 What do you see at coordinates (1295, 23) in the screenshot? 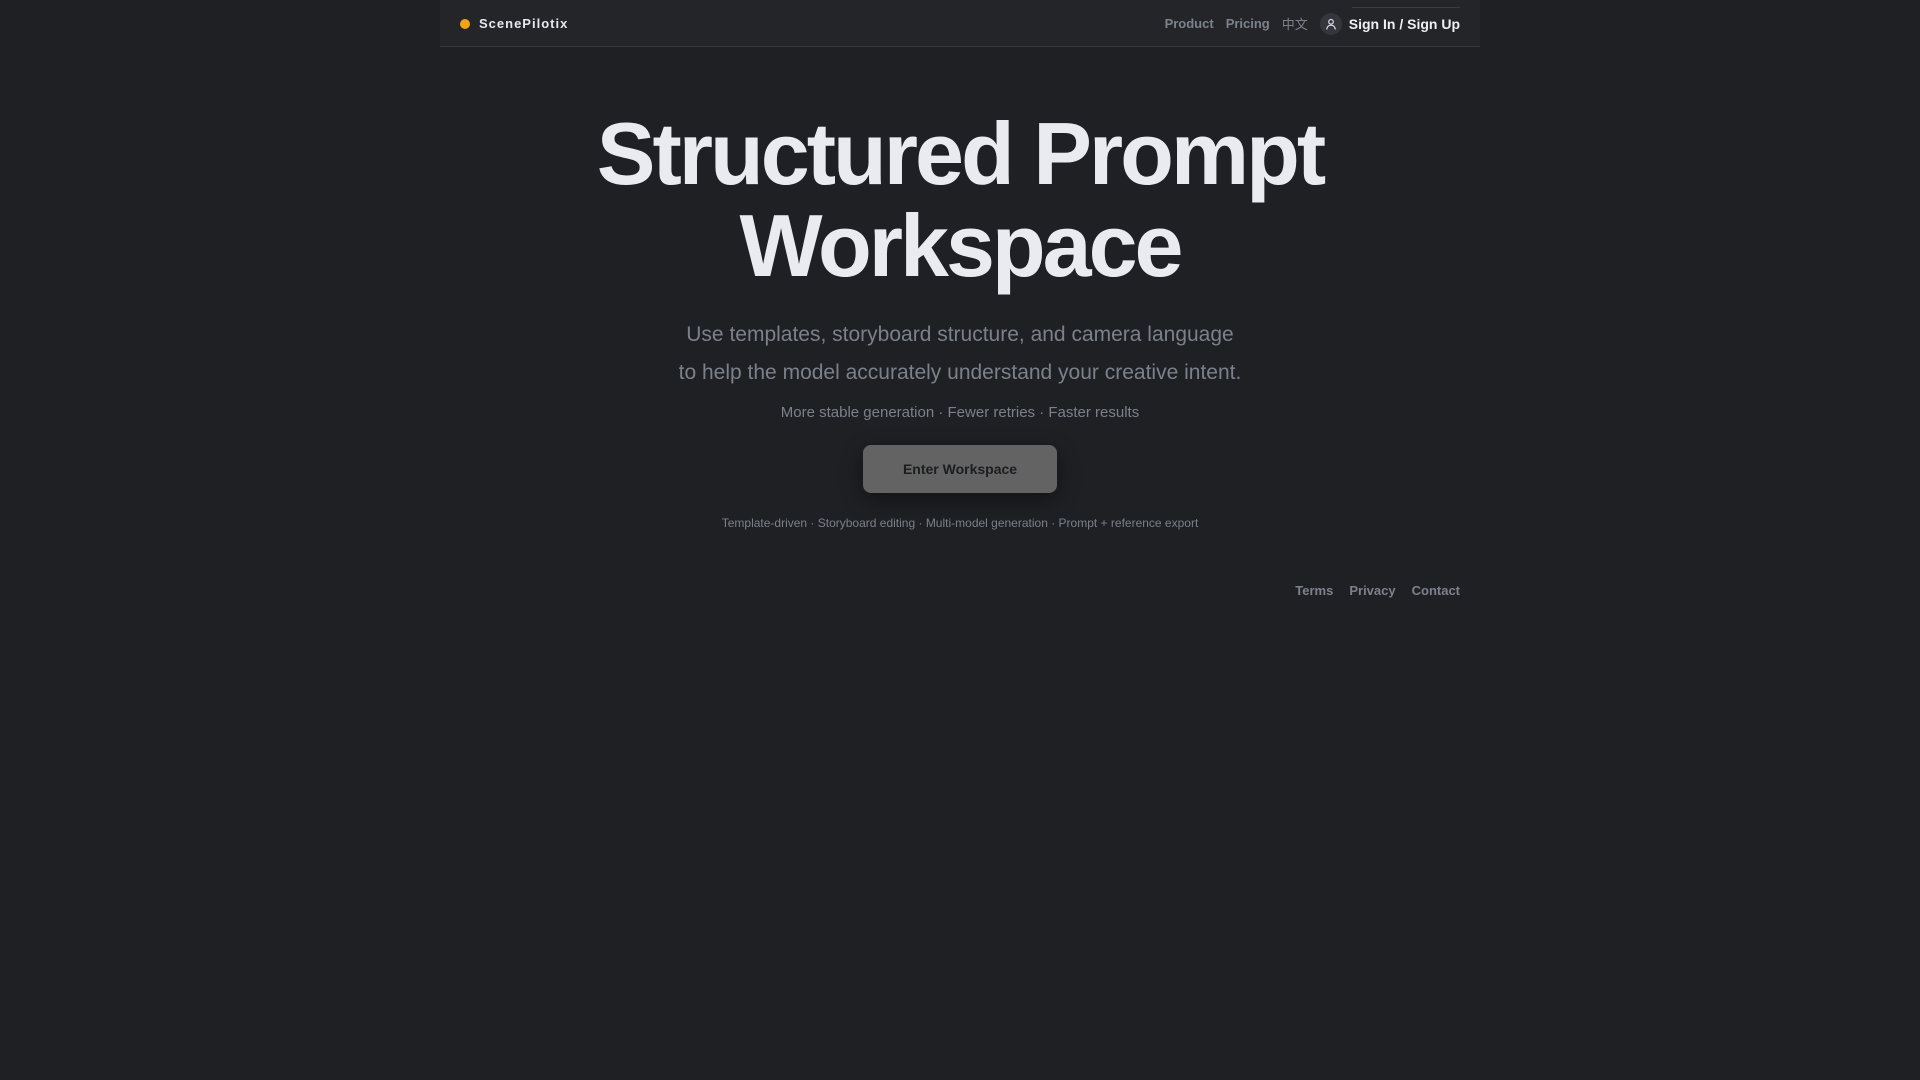
I see `language-switch: 中文` at bounding box center [1295, 23].